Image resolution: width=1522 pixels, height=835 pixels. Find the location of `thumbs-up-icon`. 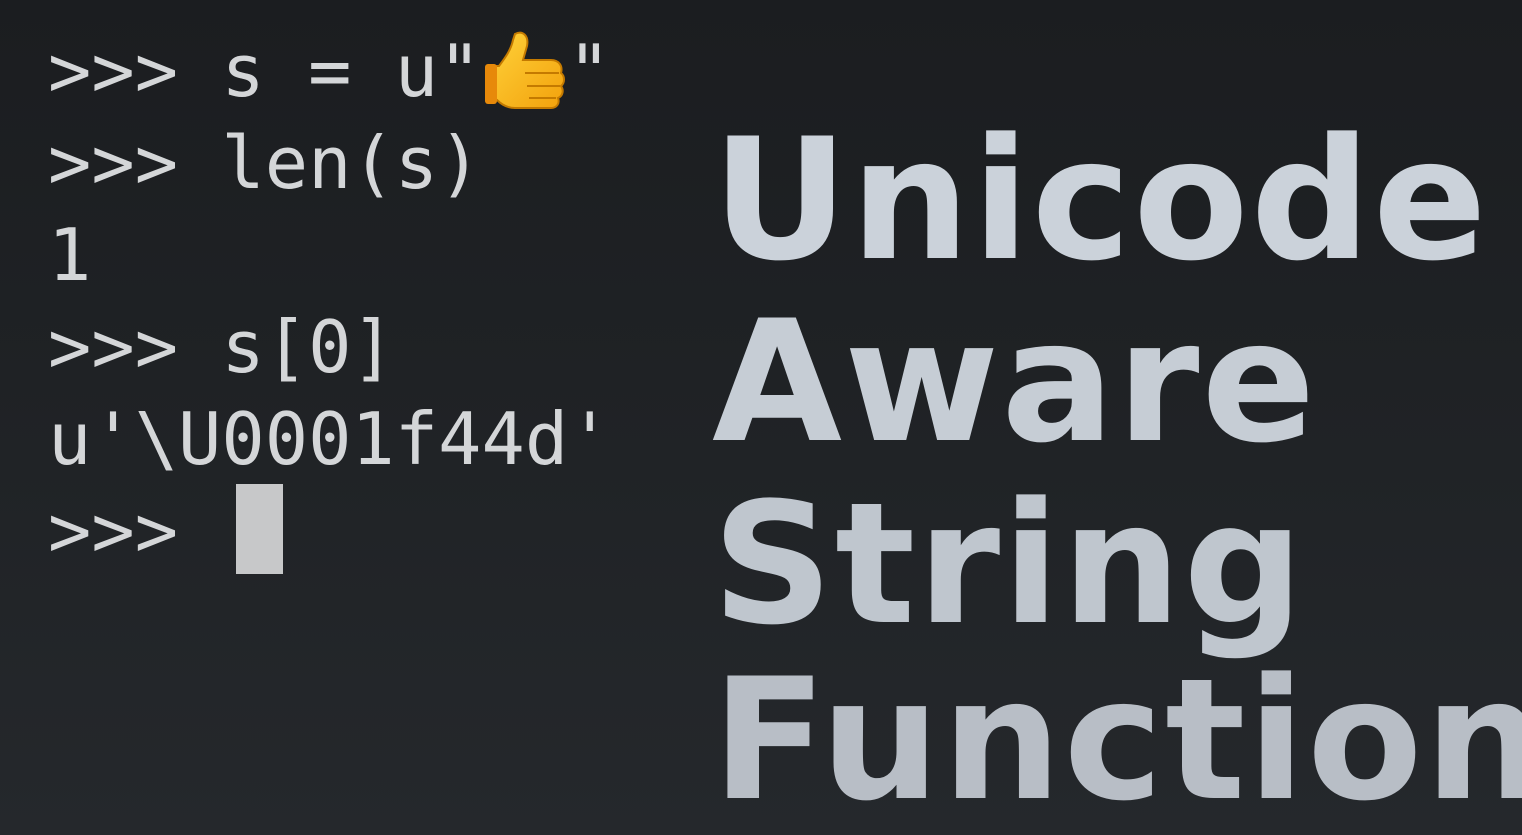

thumbs-up-icon is located at coordinates (524, 71).